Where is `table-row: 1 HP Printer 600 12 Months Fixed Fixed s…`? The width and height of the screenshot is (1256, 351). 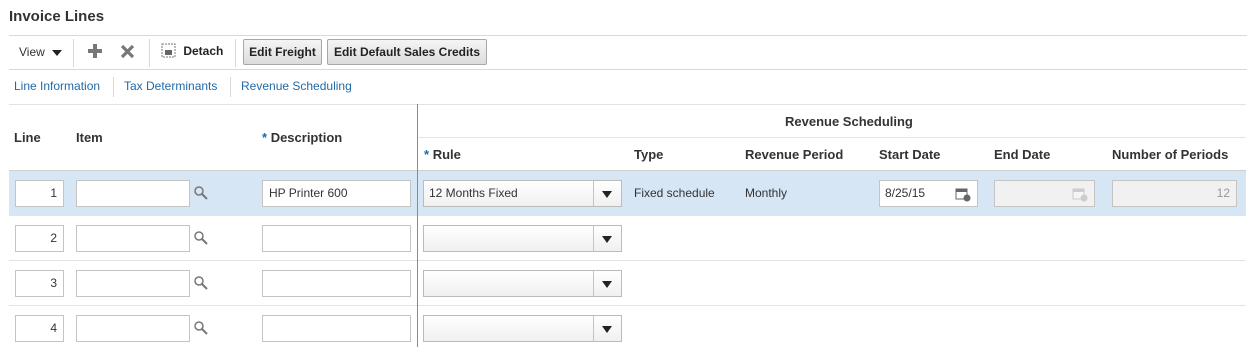
table-row: 1 HP Printer 600 12 Months Fixed Fixed s… is located at coordinates (627, 193).